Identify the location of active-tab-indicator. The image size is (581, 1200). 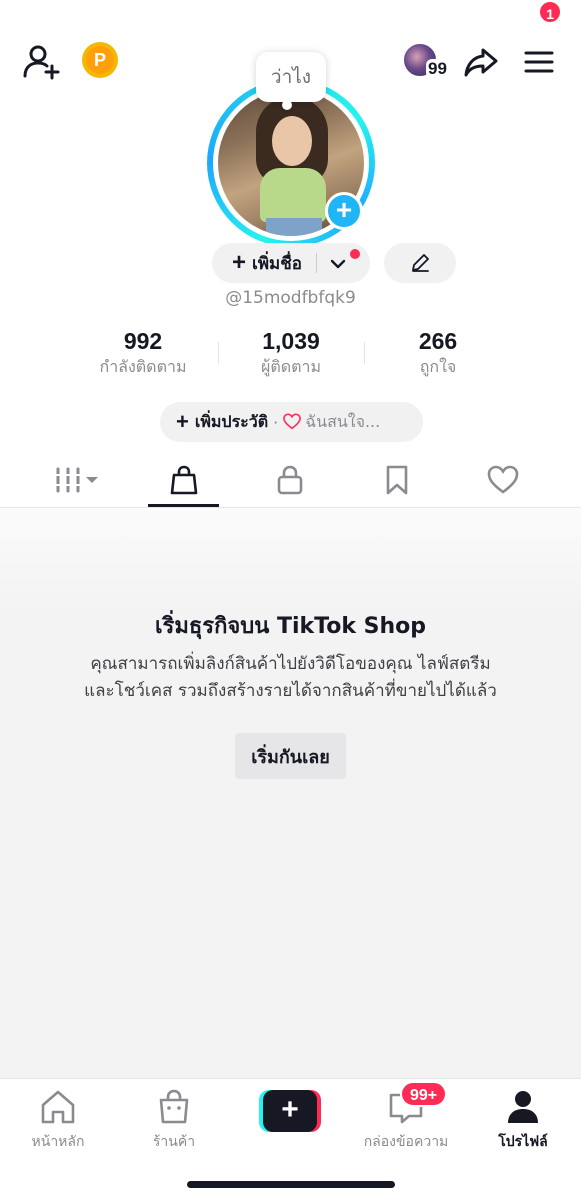
(183, 505).